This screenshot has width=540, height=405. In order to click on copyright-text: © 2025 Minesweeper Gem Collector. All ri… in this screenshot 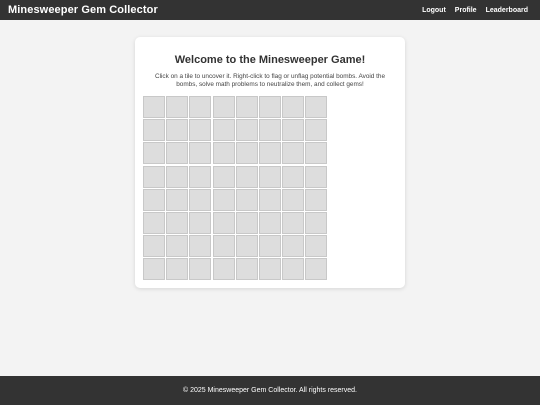, I will do `click(269, 390)`.